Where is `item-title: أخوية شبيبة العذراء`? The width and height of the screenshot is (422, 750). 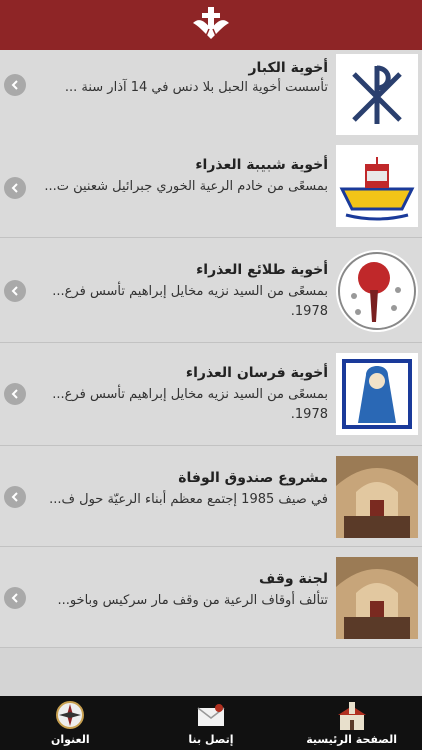
item-title: أخوية شبيبة العذراء is located at coordinates (261, 165).